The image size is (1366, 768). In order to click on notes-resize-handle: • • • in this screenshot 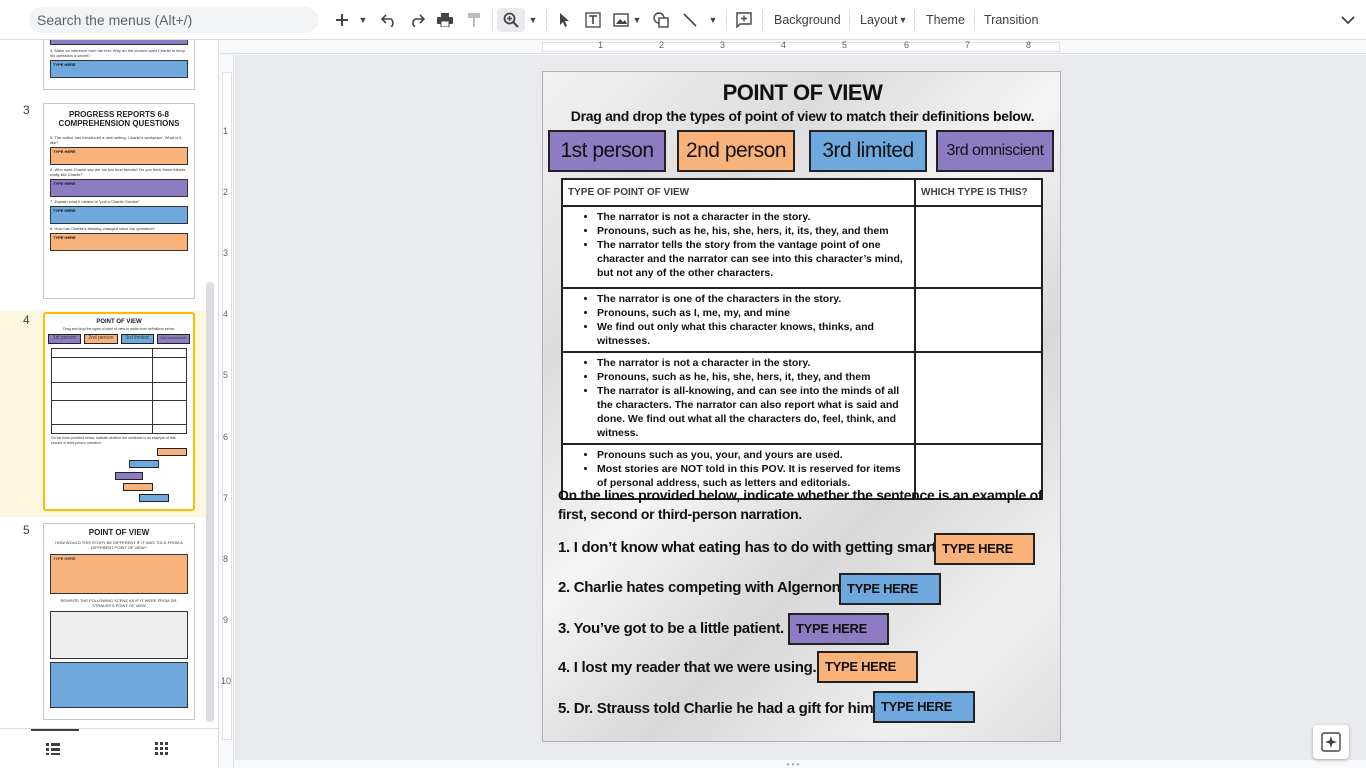, I will do `click(793, 764)`.